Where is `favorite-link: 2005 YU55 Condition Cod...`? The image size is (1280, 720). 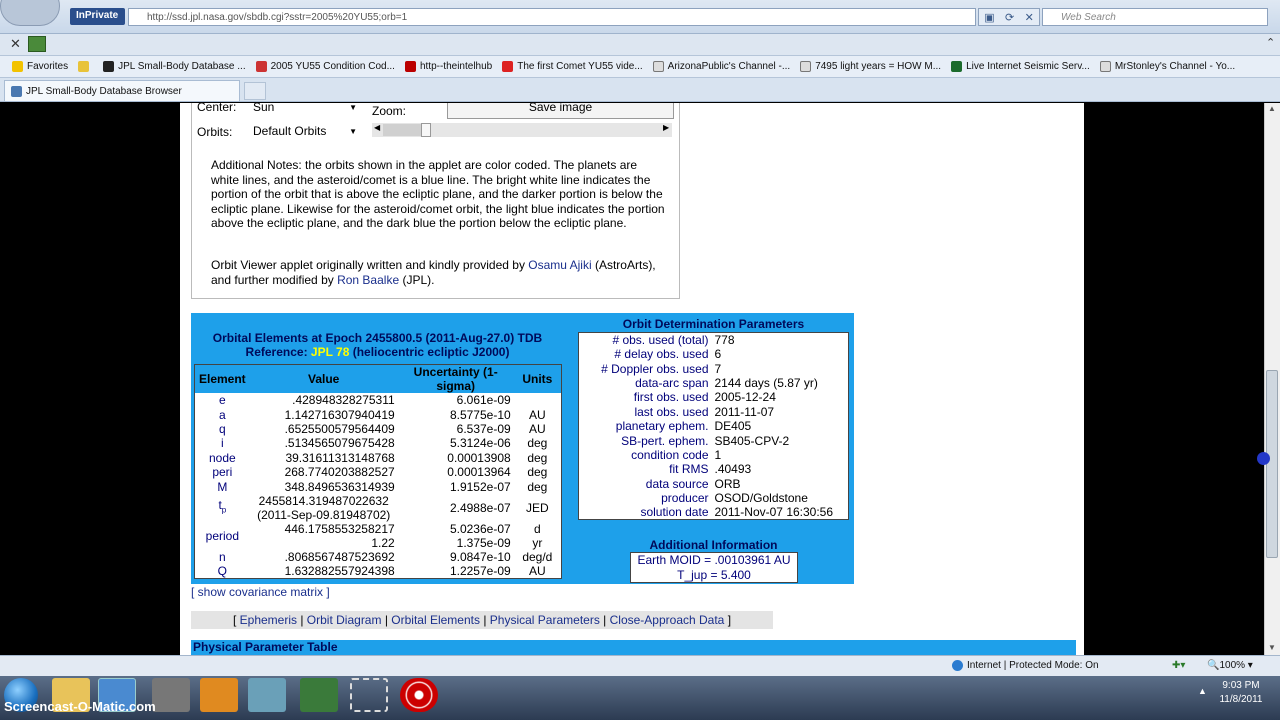 favorite-link: 2005 YU55 Condition Cod... is located at coordinates (325, 66).